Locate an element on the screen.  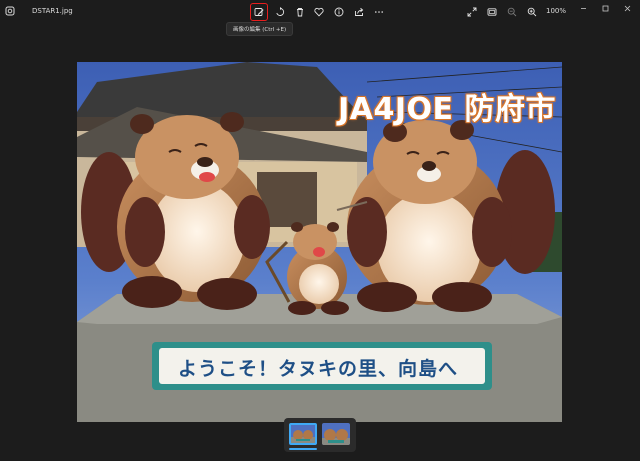
photo-sign-text: ようこそ！タヌキの里、向島へ is located at coordinates (317, 369).